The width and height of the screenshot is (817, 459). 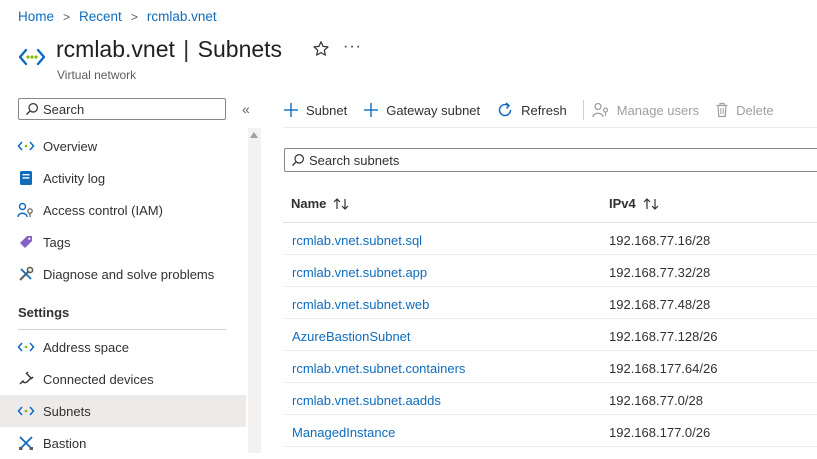 I want to click on subnet-name-link: rcmlab.vnet.subnet.app, so click(x=359, y=272).